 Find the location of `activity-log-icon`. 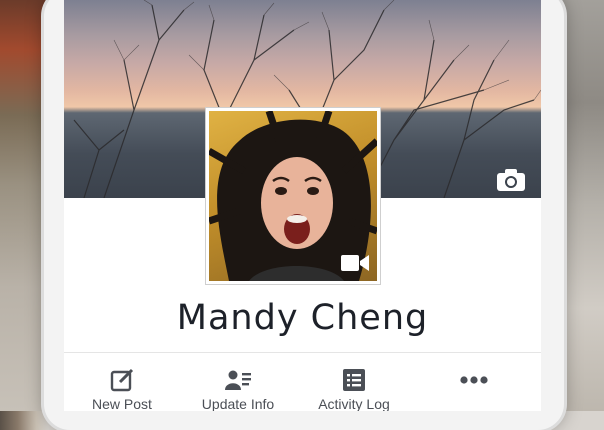

activity-log-icon is located at coordinates (354, 380).